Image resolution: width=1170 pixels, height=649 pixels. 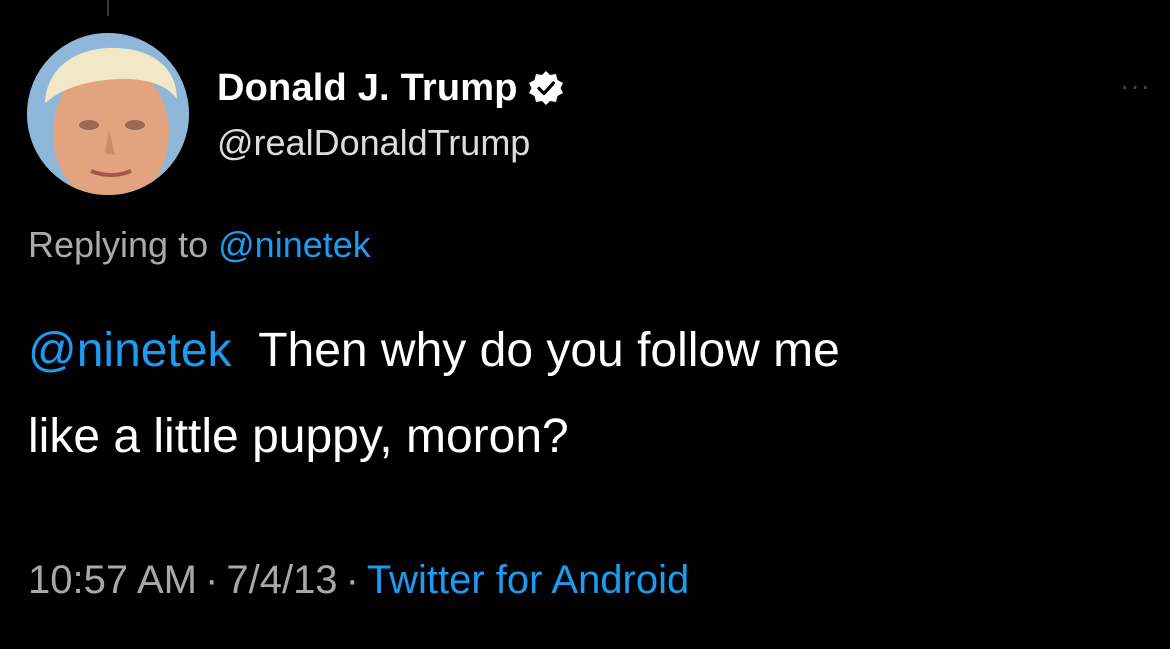 What do you see at coordinates (118, 244) in the screenshot?
I see `replying-to-prefix: Replying to` at bounding box center [118, 244].